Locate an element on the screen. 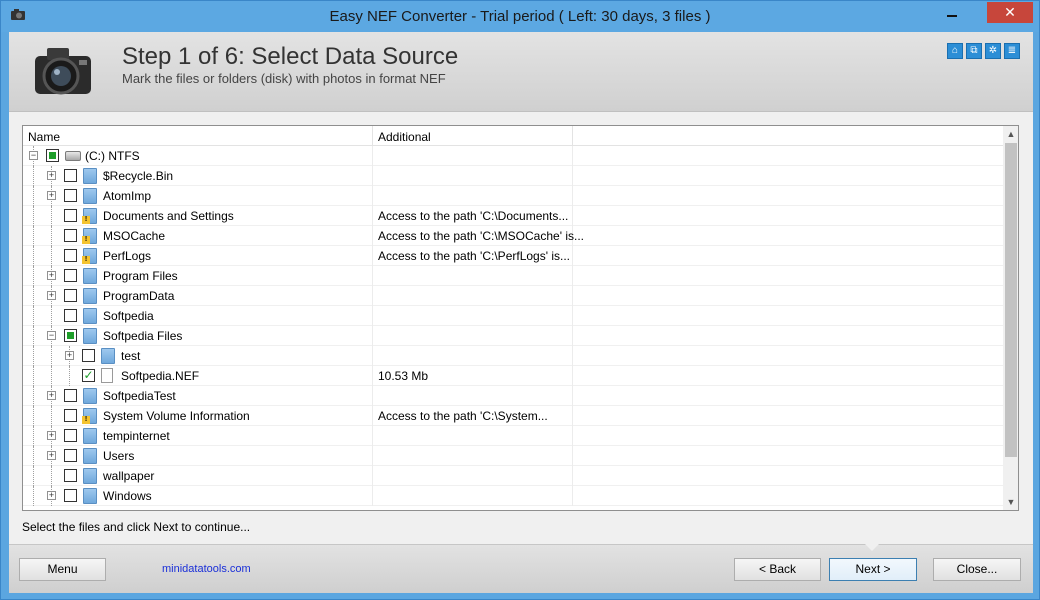 Image resolution: width=1040 pixels, height=600 pixels. tree-row: + Users is located at coordinates (513, 456).